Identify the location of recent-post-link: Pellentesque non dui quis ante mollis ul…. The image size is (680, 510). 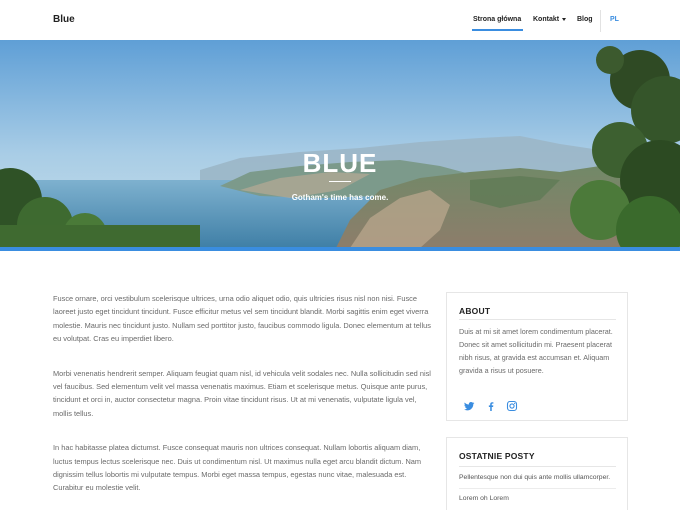
(534, 477).